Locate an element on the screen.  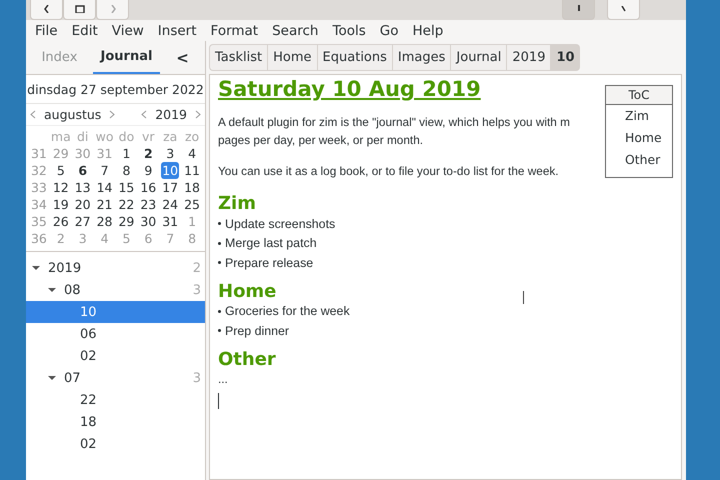
text-caret is located at coordinates (218, 400).